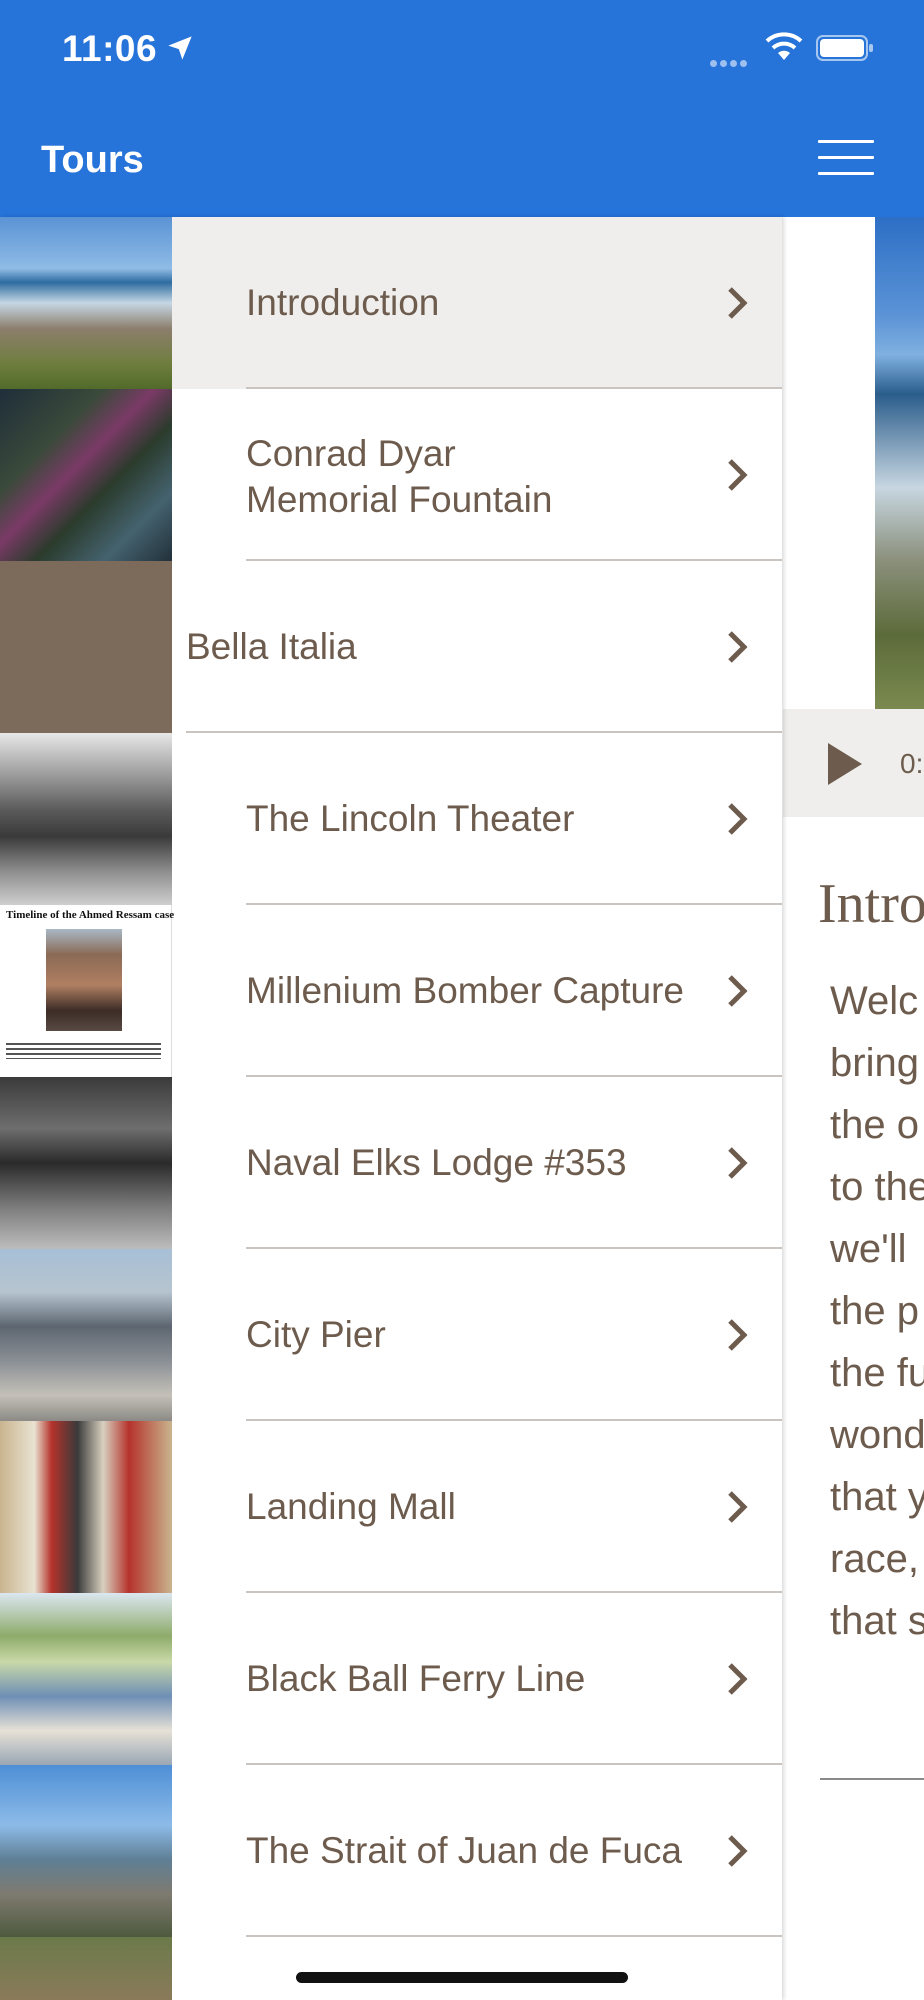 Image resolution: width=924 pixels, height=2000 pixels. I want to click on thumbnail-partial, so click(86, 1968).